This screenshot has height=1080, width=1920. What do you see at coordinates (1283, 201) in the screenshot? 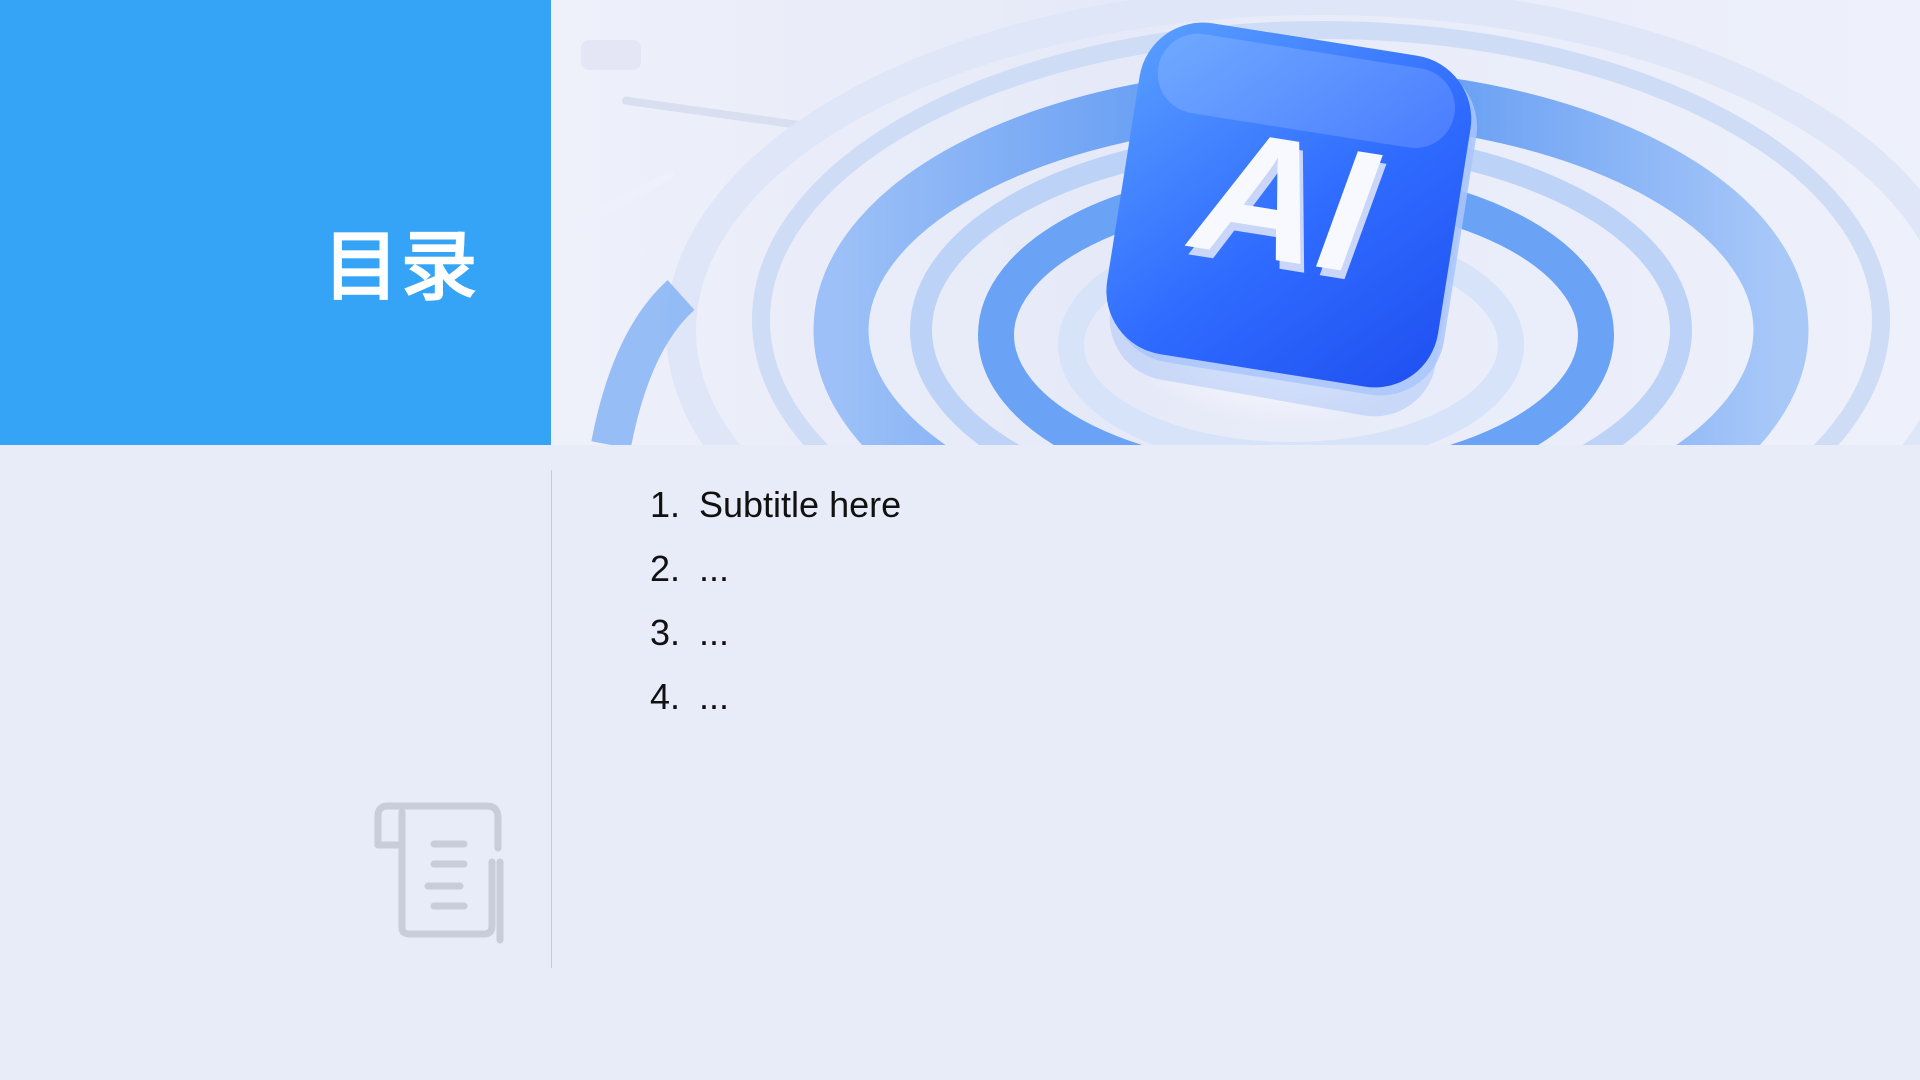
I see `svg-text: AI` at bounding box center [1283, 201].